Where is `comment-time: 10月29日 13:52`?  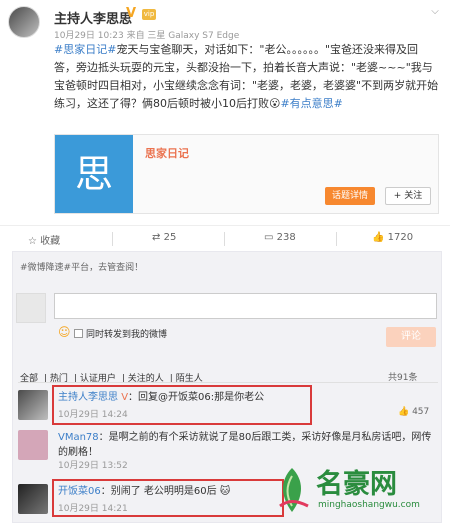
comment-time: 10月29日 13:52 is located at coordinates (93, 466).